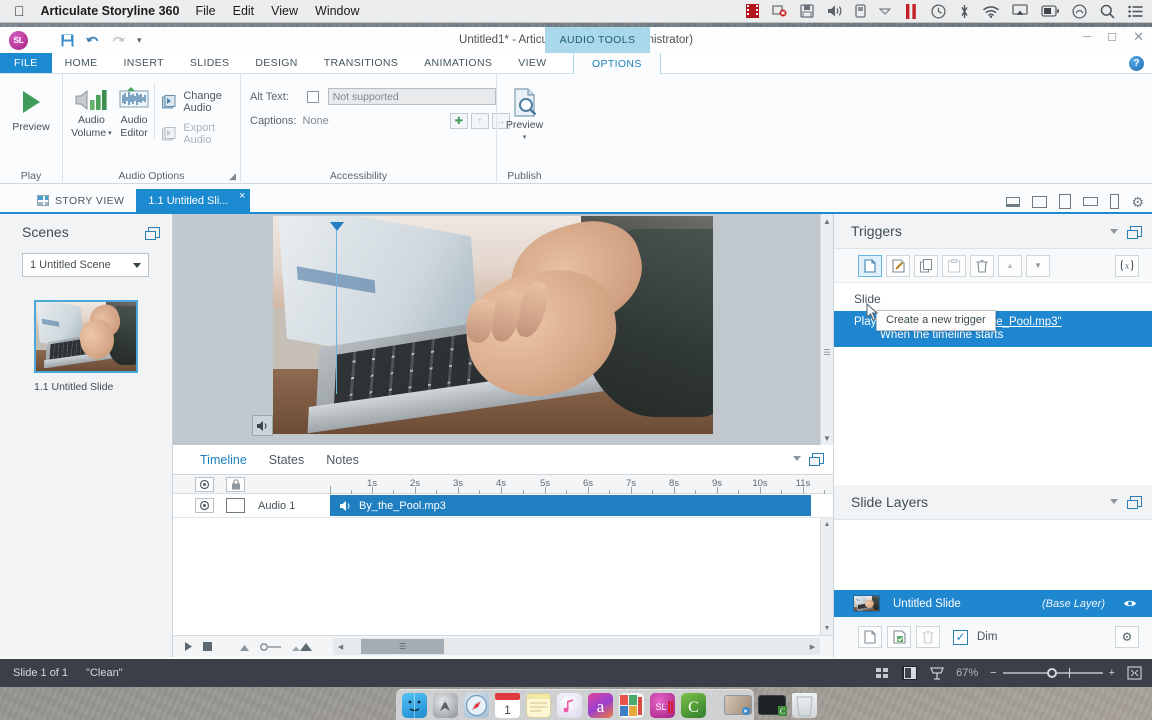 This screenshot has height=720, width=1152. What do you see at coordinates (577, 484) in the screenshot?
I see `timeline-ruler: 1s 2s 3s 4s 5s 6s 7s 8s 9s 10s 11s` at bounding box center [577, 484].